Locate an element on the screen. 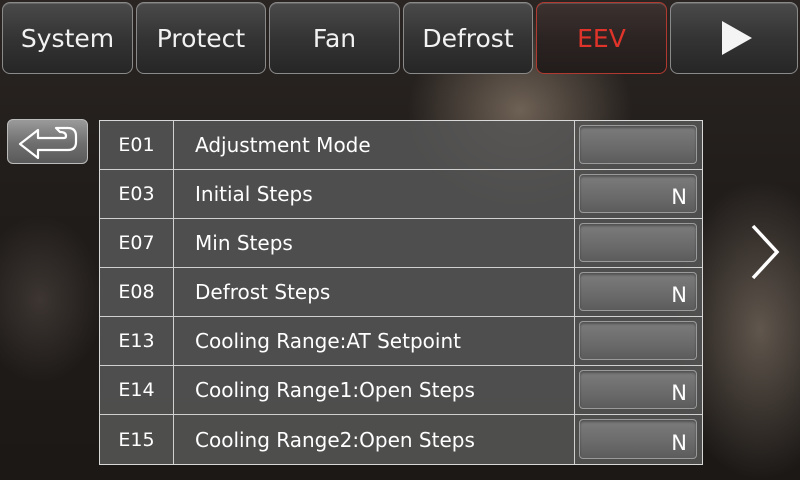  param-name: Initial Steps is located at coordinates (374, 194).